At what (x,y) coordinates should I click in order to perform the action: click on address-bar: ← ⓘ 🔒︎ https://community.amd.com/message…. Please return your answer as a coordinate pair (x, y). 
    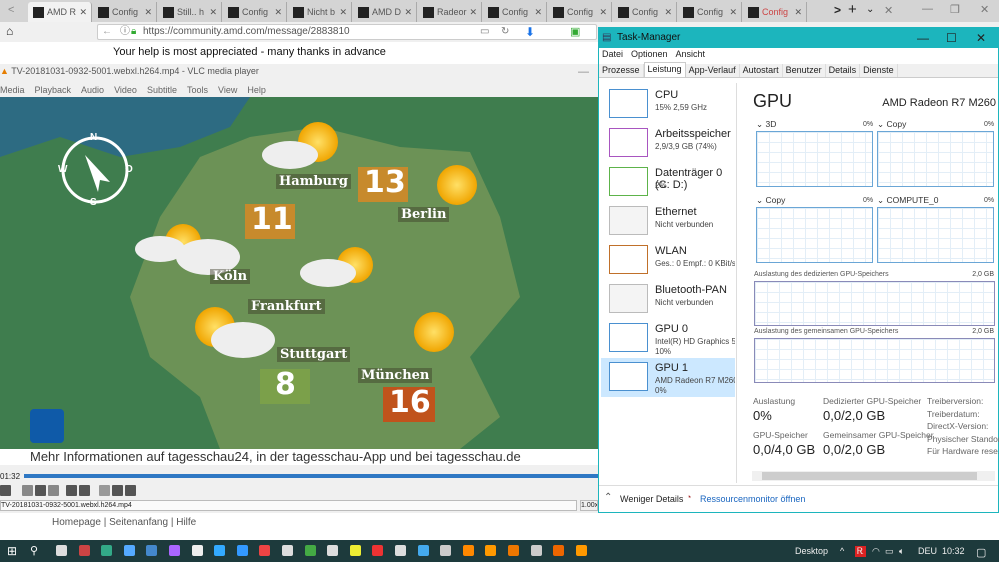
    Looking at the image, I should click on (347, 32).